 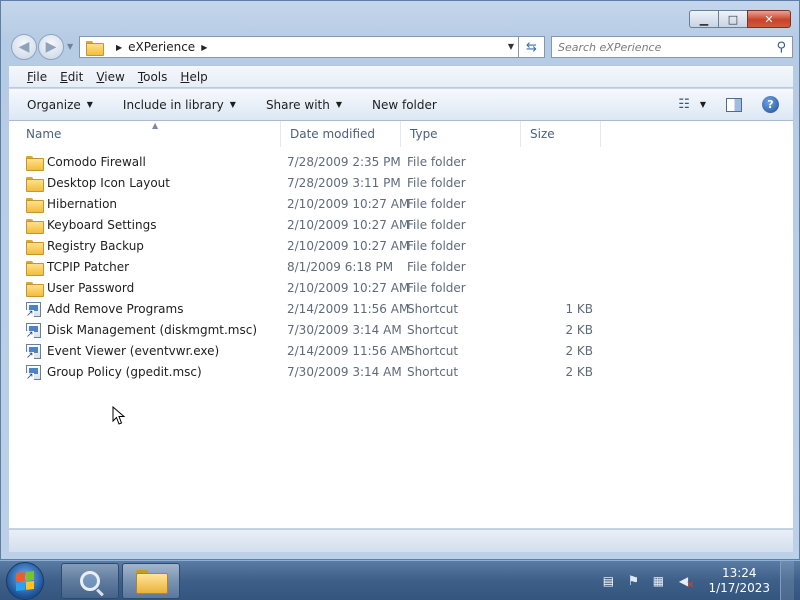 What do you see at coordinates (88, 267) in the screenshot?
I see `file-name: TCPIP Patcher` at bounding box center [88, 267].